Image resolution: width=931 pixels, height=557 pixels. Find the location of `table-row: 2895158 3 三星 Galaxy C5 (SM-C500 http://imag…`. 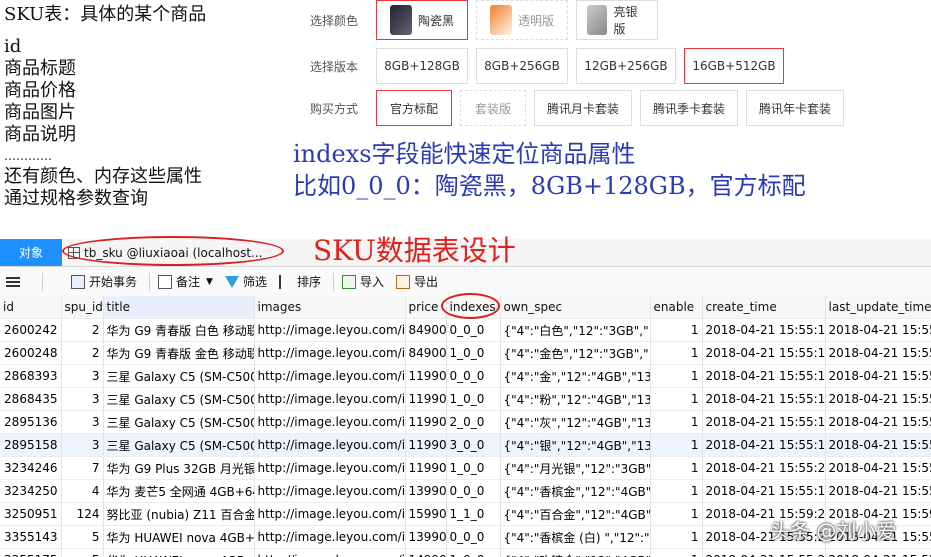

table-row: 2895158 3 三星 Galaxy C5 (SM-C500 http://imag… is located at coordinates (465, 445).